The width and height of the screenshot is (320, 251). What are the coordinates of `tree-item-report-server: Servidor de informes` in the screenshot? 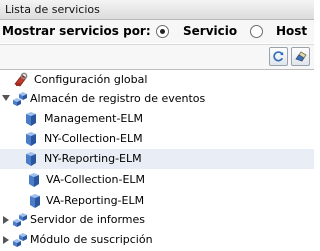 It's located at (157, 220).